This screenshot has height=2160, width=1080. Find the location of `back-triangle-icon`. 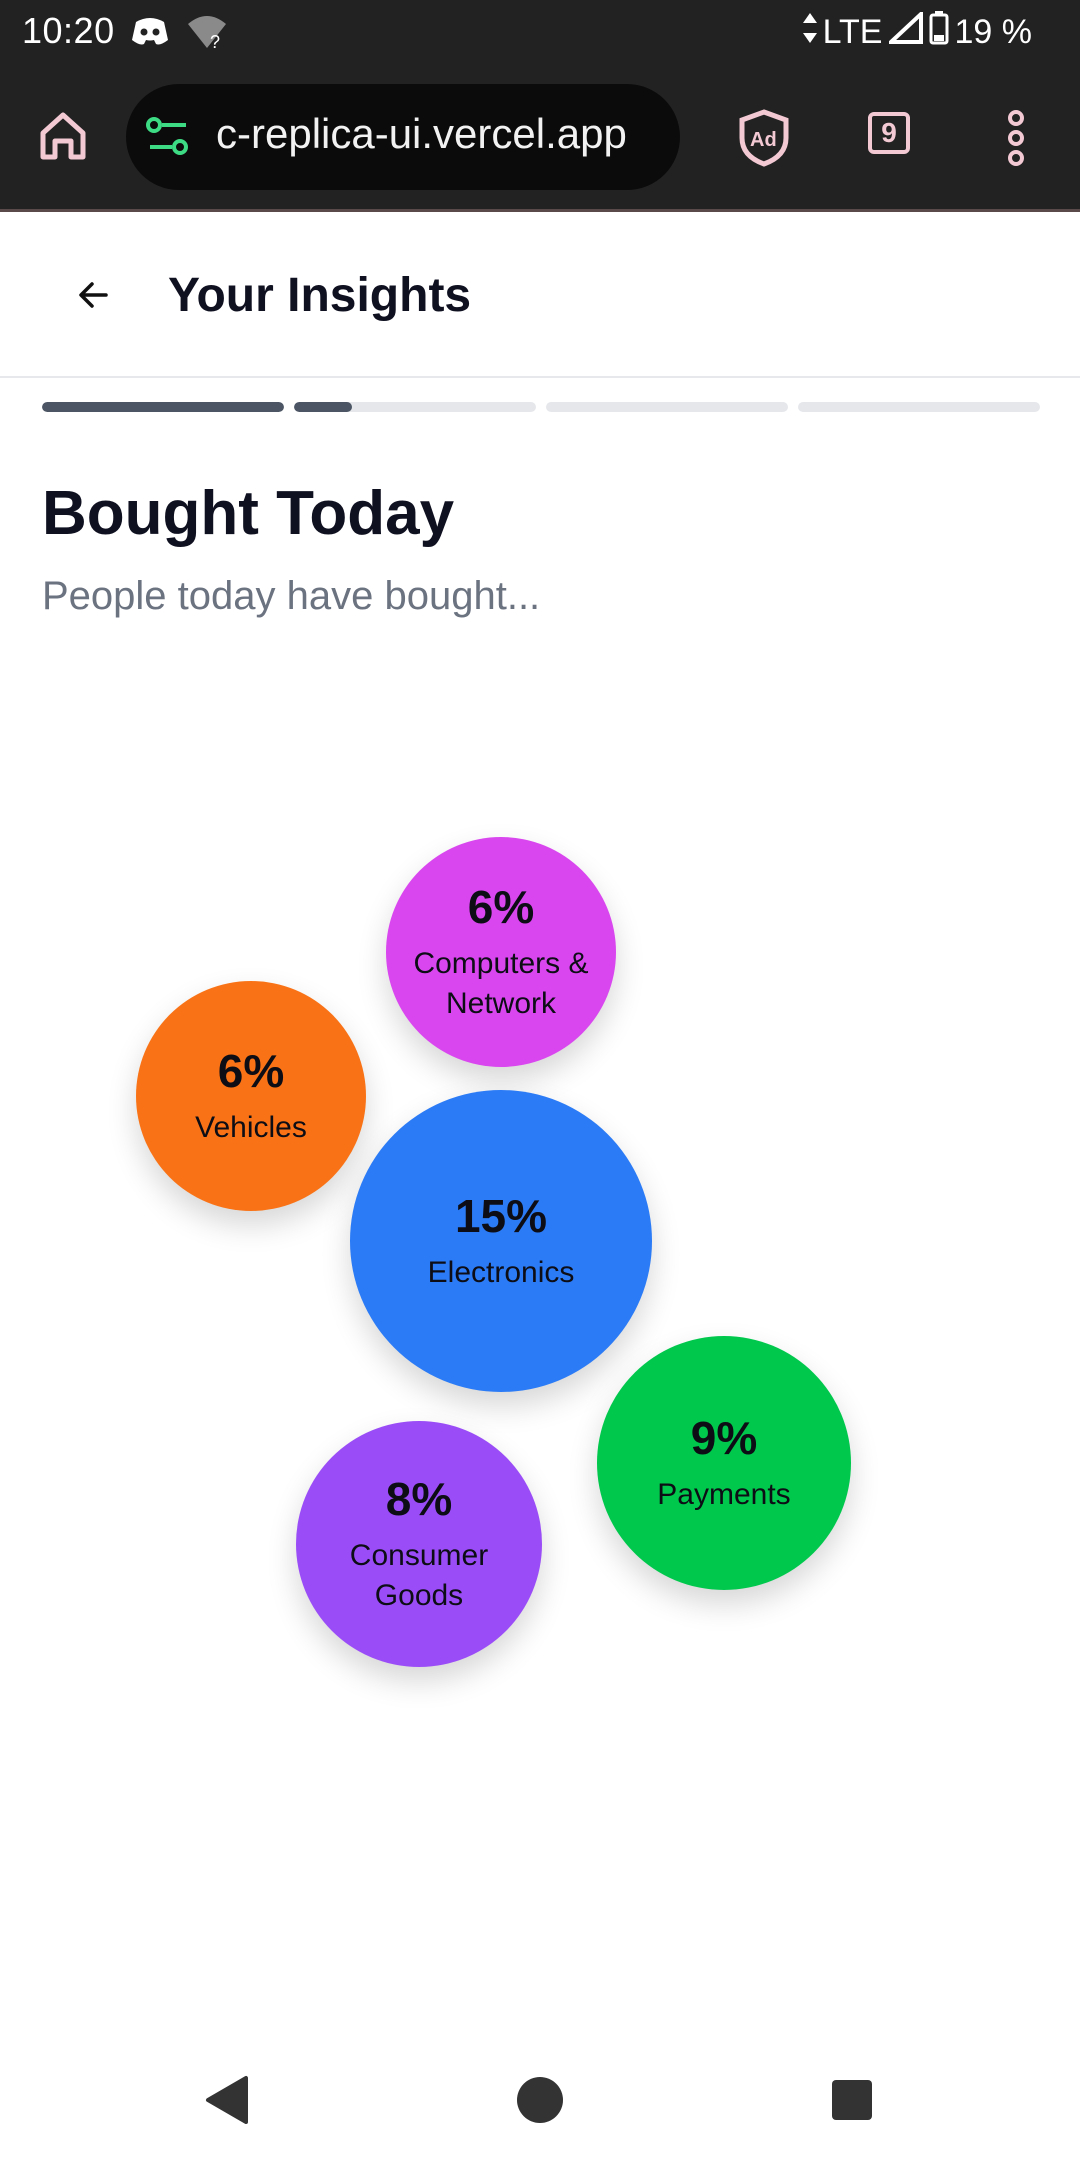

back-triangle-icon is located at coordinates (228, 2105).